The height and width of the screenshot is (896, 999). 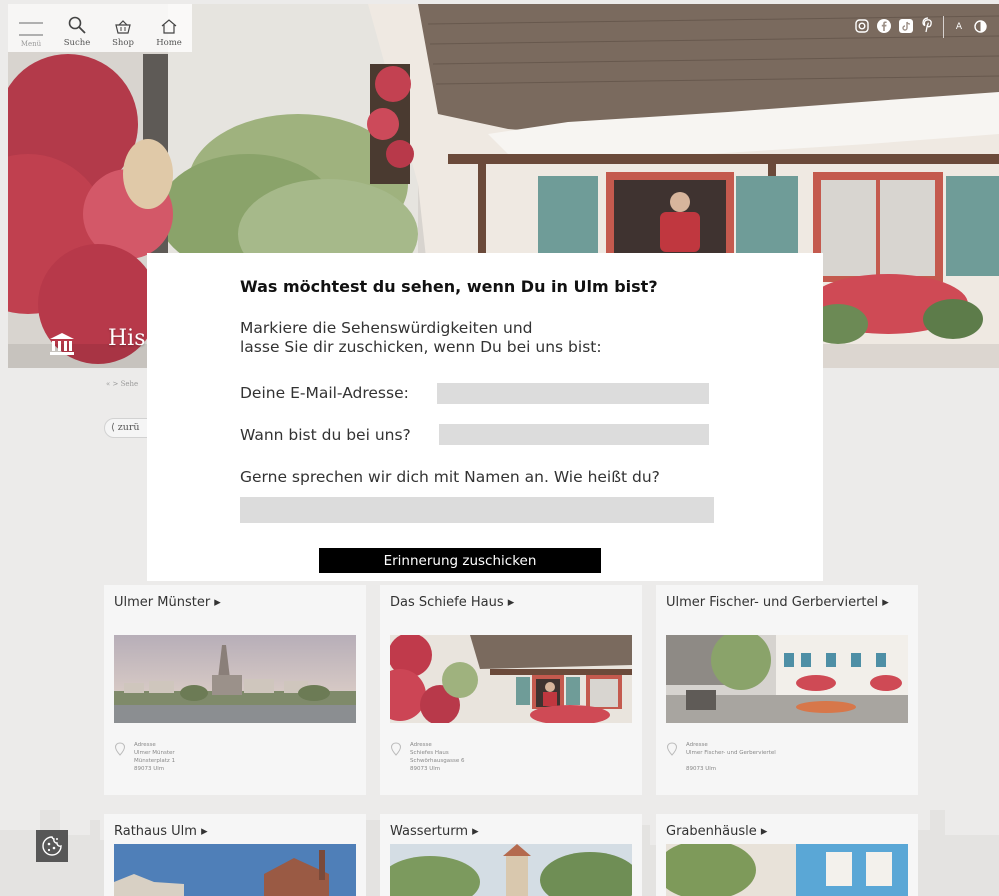 I want to click on address-street: Münsterplatz 1, so click(x=155, y=761).